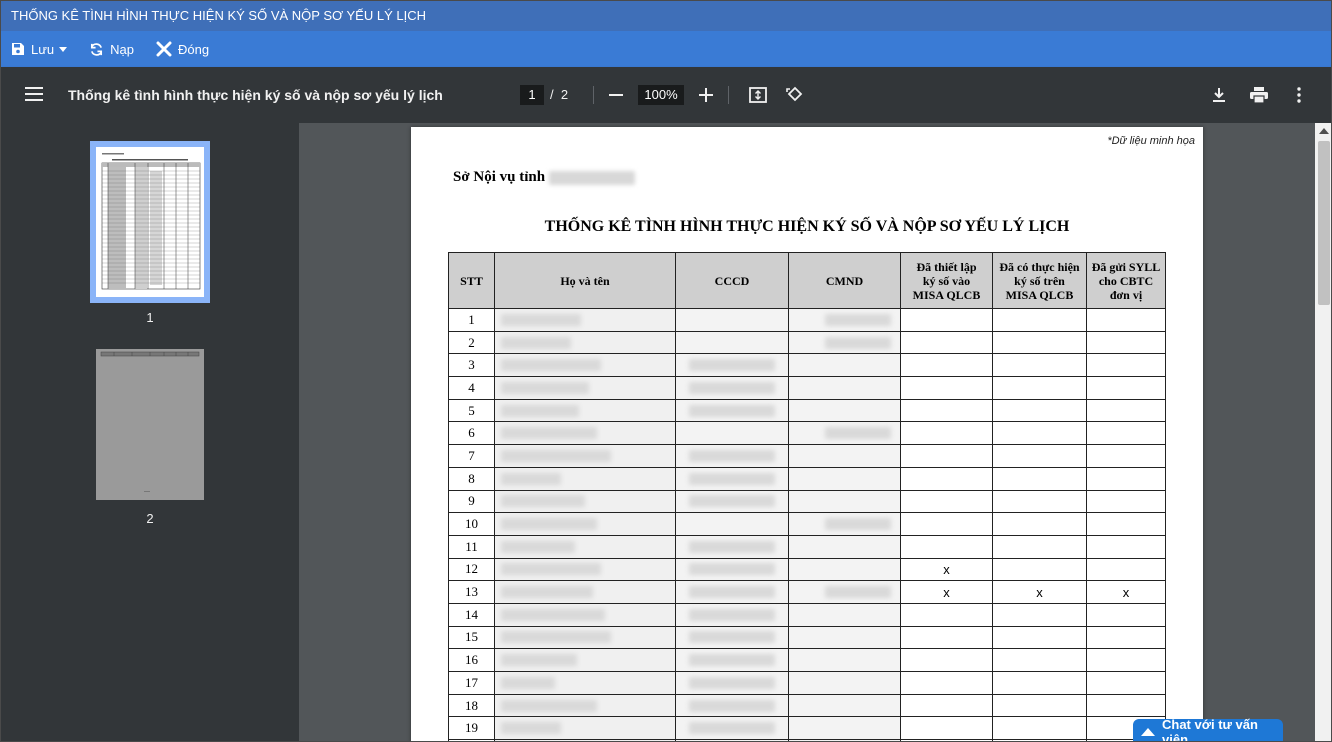 This screenshot has width=1332, height=742. I want to click on close-button: Đóng, so click(182, 49).